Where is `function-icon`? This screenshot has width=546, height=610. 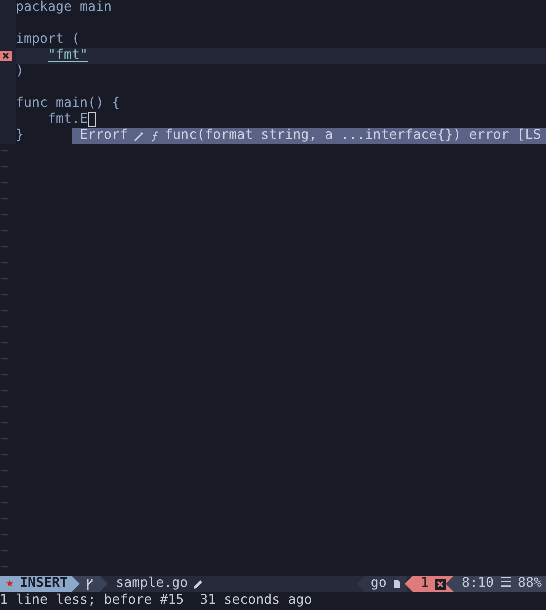 function-icon is located at coordinates (155, 136).